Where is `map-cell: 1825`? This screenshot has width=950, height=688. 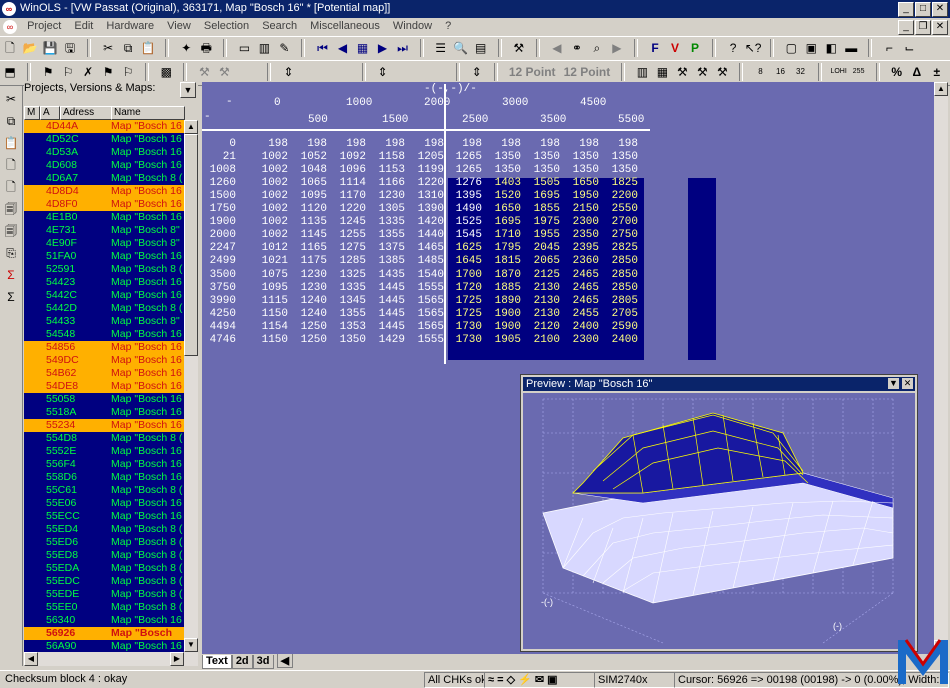
map-cell: 1825 is located at coordinates (620, 183).